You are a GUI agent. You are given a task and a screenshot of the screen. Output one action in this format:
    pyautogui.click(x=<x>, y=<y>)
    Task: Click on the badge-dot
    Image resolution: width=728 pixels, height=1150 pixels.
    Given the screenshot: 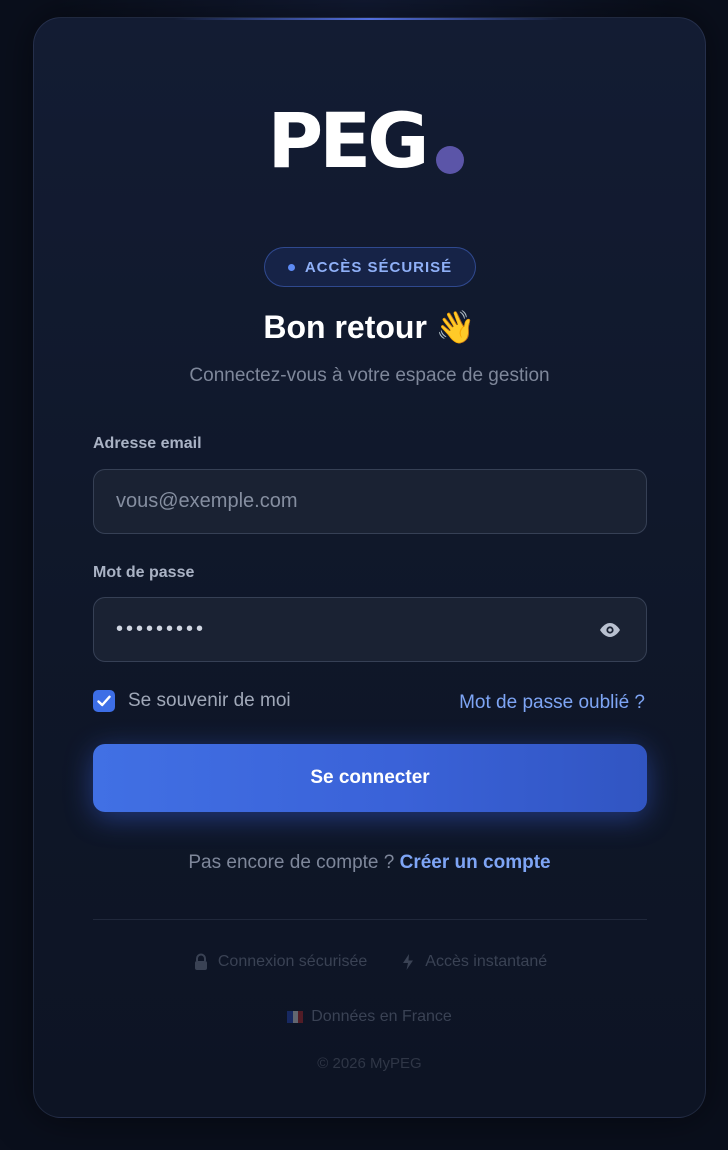 What is the action you would take?
    pyautogui.click(x=291, y=267)
    